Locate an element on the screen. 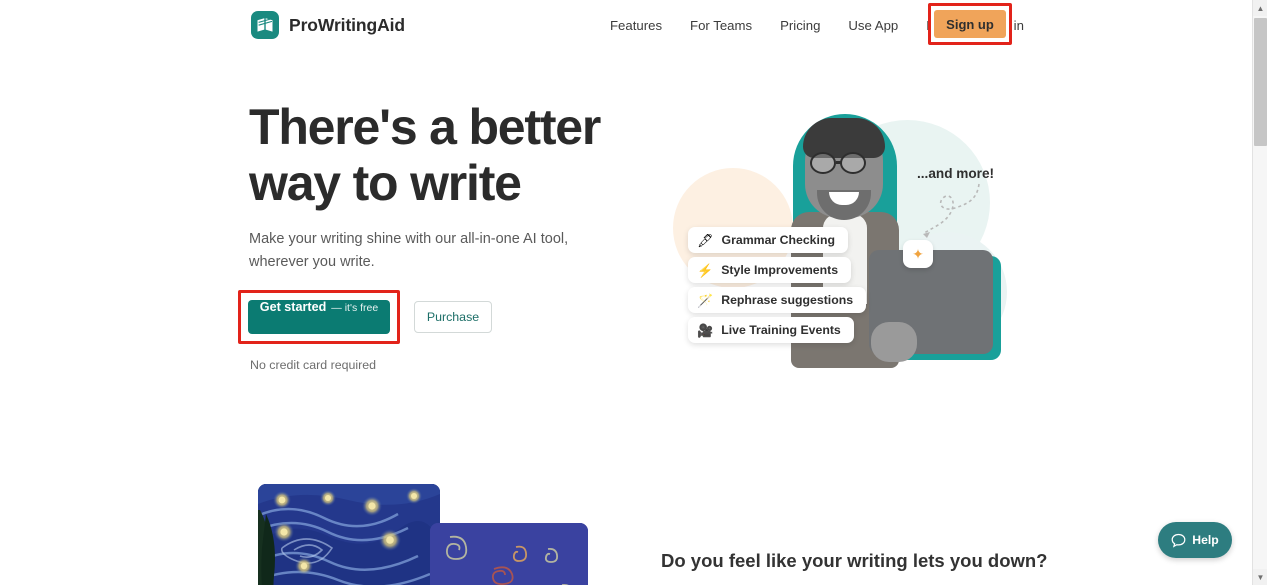 This screenshot has width=1267, height=585. feature-pill-live-training-events: 🎥 Live Training Events is located at coordinates (771, 330).